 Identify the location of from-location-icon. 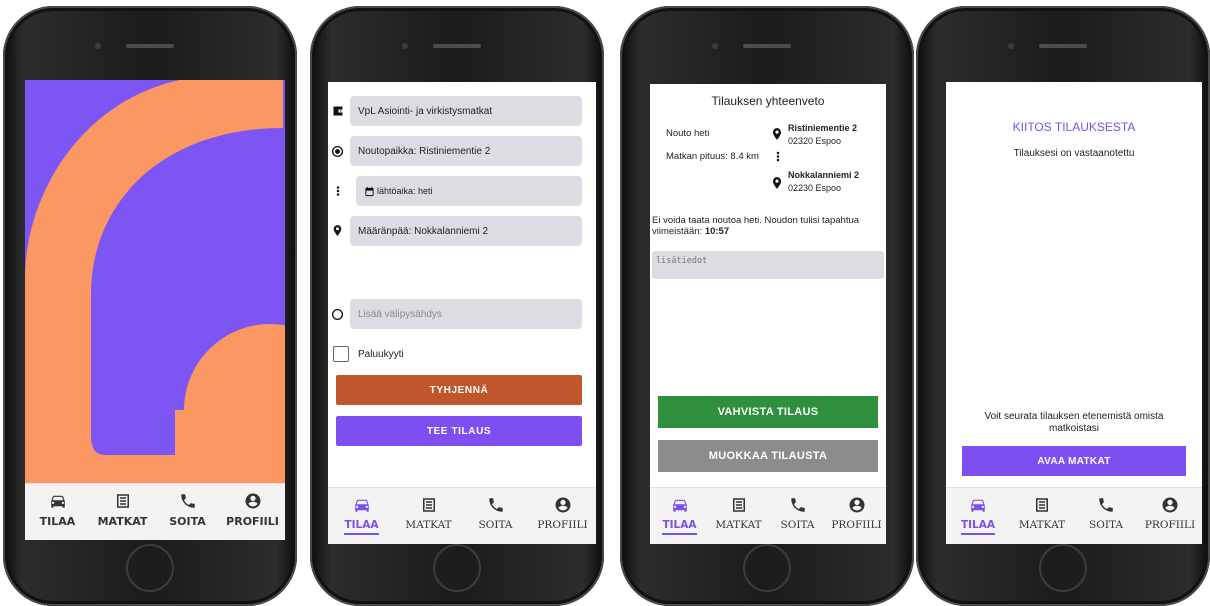
(777, 134).